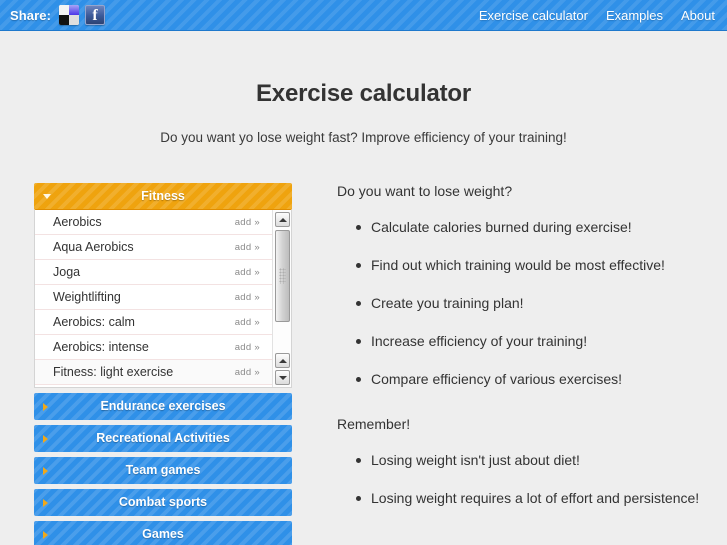 The height and width of the screenshot is (545, 727). Describe the element at coordinates (94, 322) in the screenshot. I see `exercise-name: Aerobics: calm` at that location.